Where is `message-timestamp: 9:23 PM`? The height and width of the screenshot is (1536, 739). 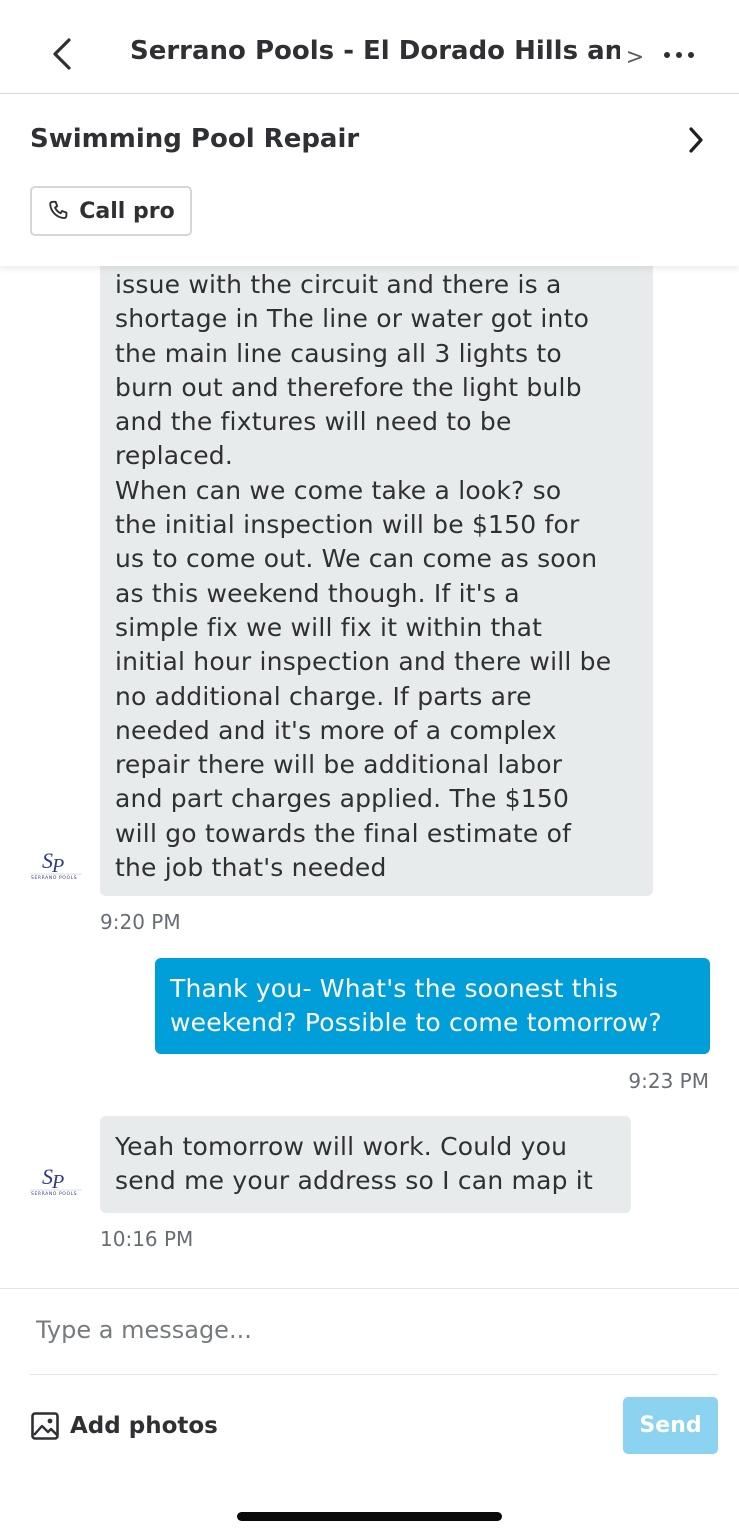 message-timestamp: 9:23 PM is located at coordinates (668, 1081).